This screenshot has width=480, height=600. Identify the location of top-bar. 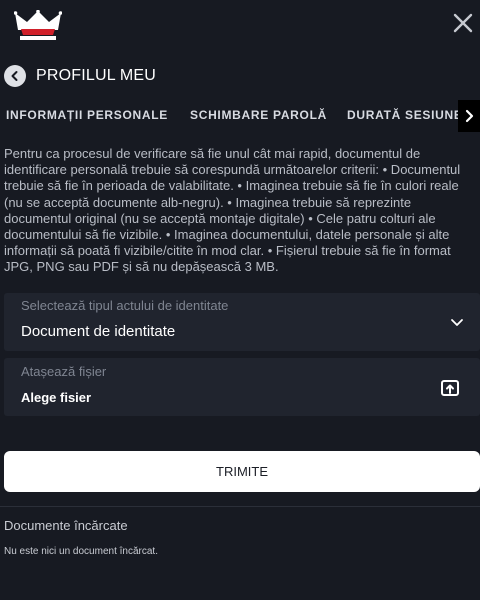
(240, 26).